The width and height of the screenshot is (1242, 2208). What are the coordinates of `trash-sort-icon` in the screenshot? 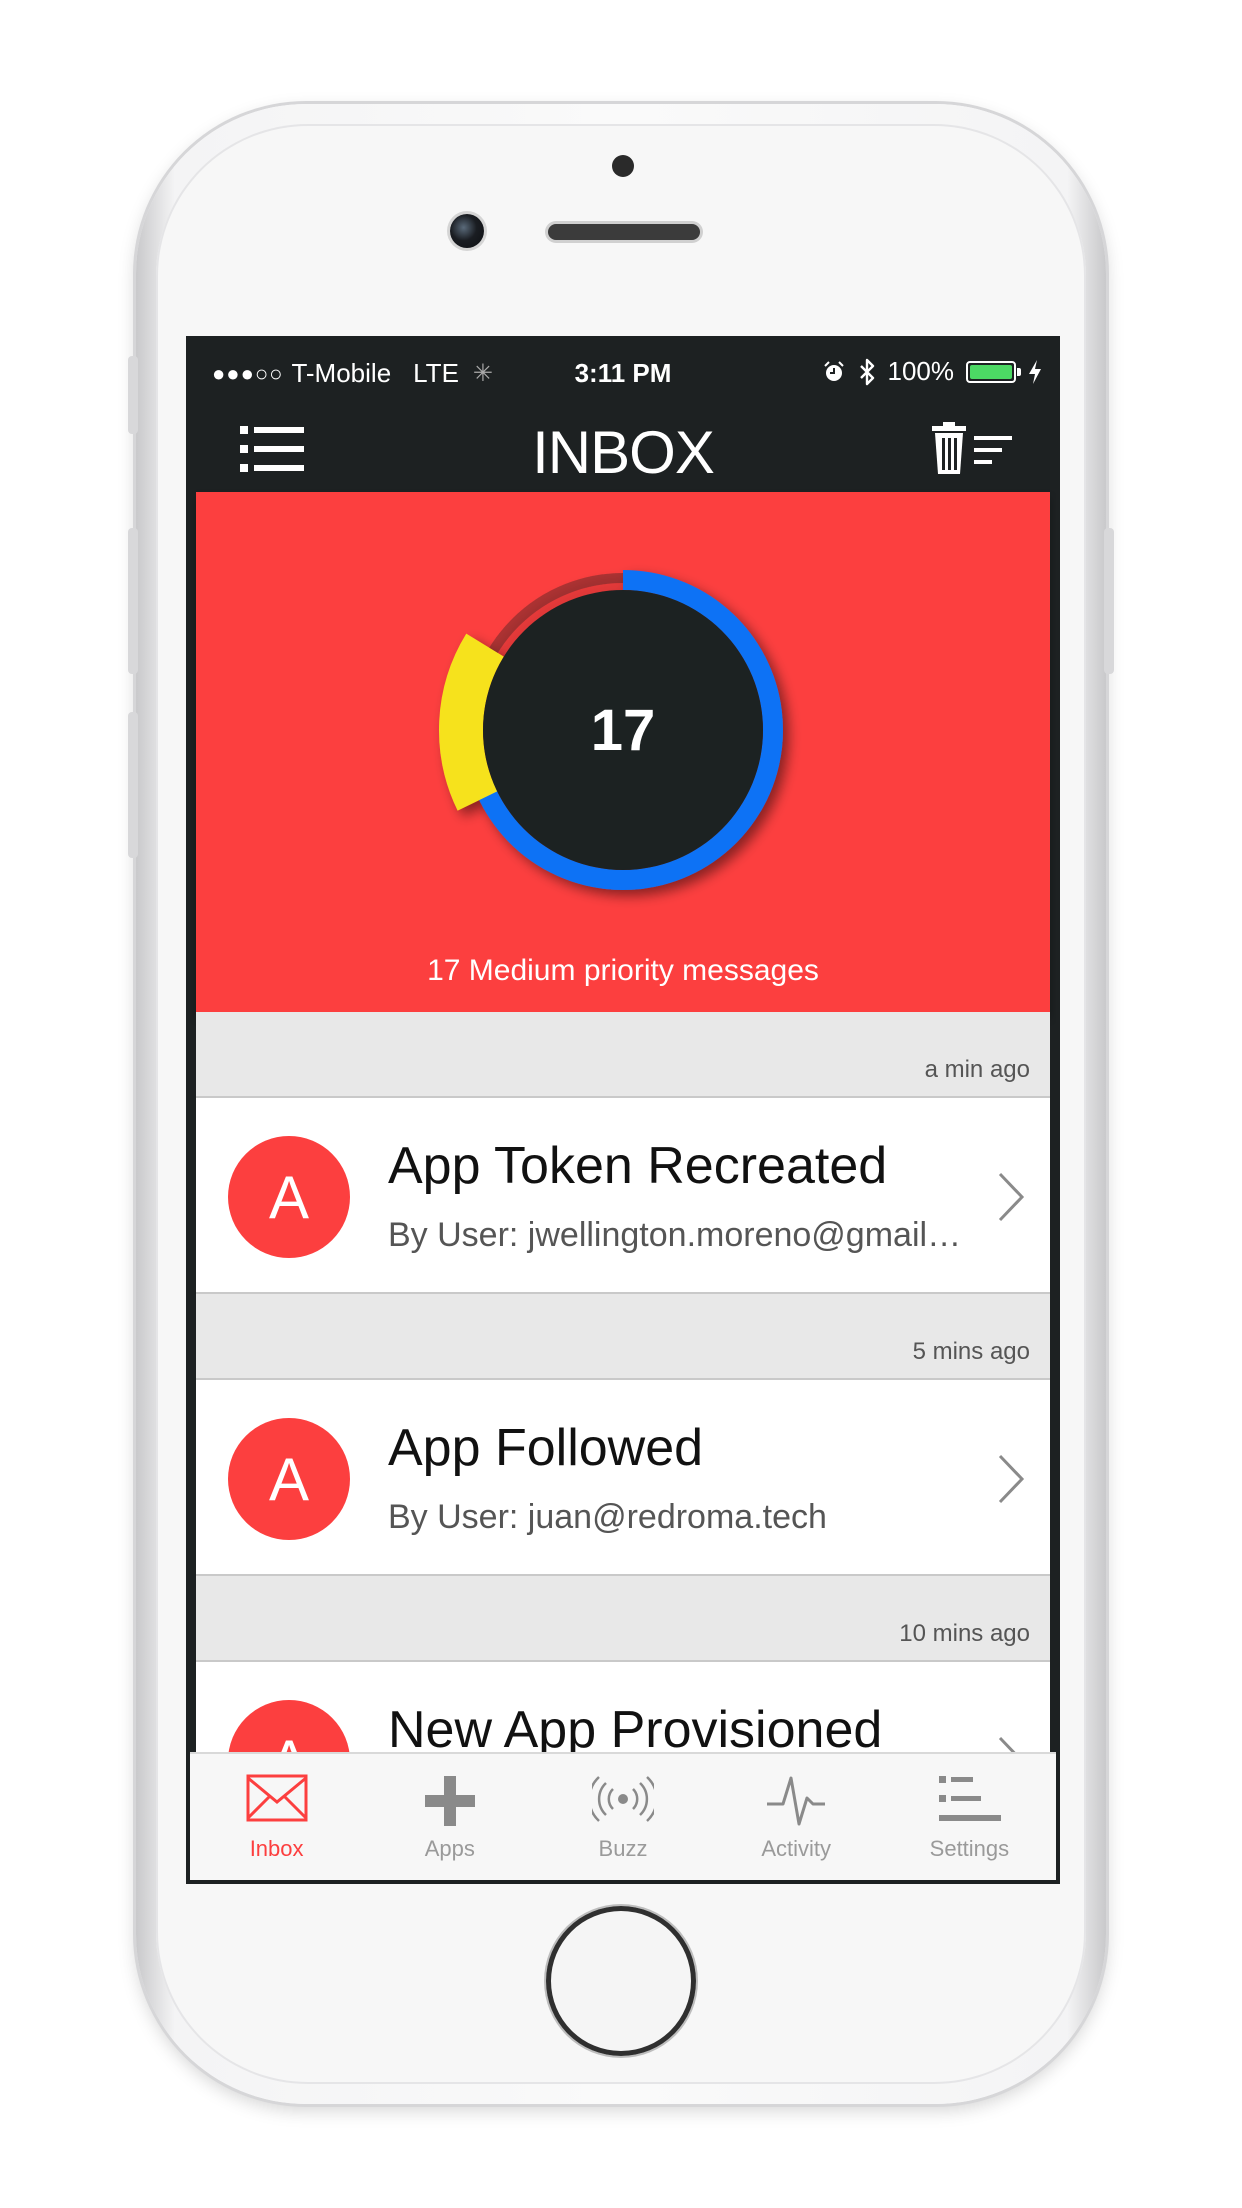 It's located at (972, 449).